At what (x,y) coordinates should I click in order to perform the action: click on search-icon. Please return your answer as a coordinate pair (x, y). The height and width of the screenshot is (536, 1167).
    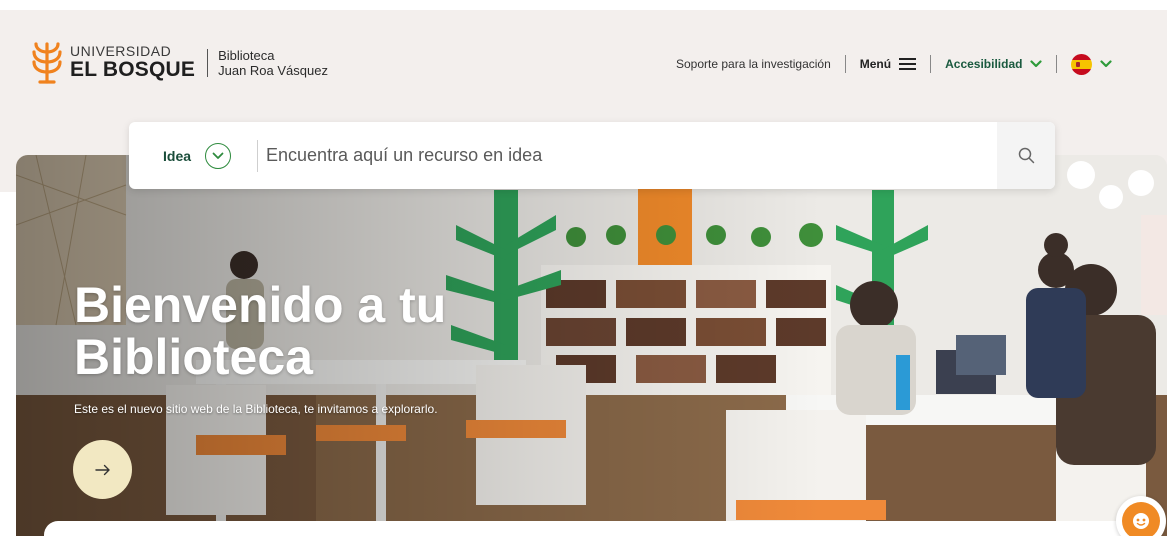
    Looking at the image, I should click on (1026, 155).